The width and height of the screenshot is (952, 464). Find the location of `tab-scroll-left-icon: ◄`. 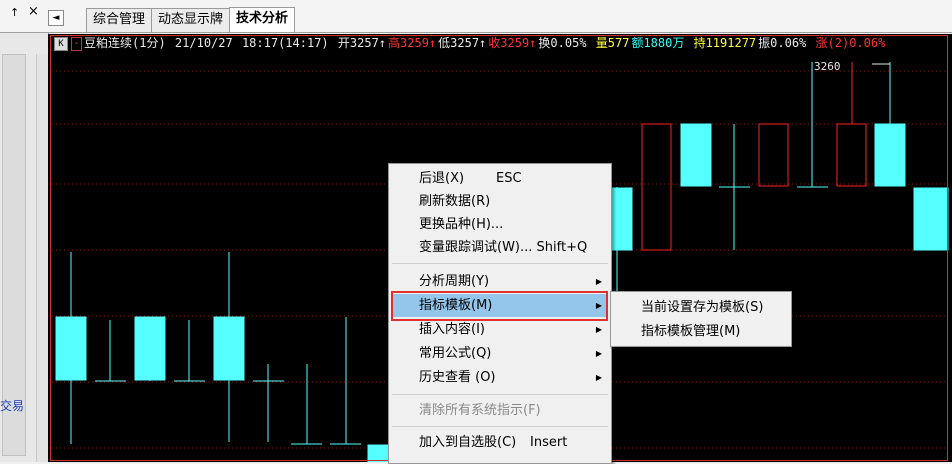

tab-scroll-left-icon: ◄ is located at coordinates (56, 18).